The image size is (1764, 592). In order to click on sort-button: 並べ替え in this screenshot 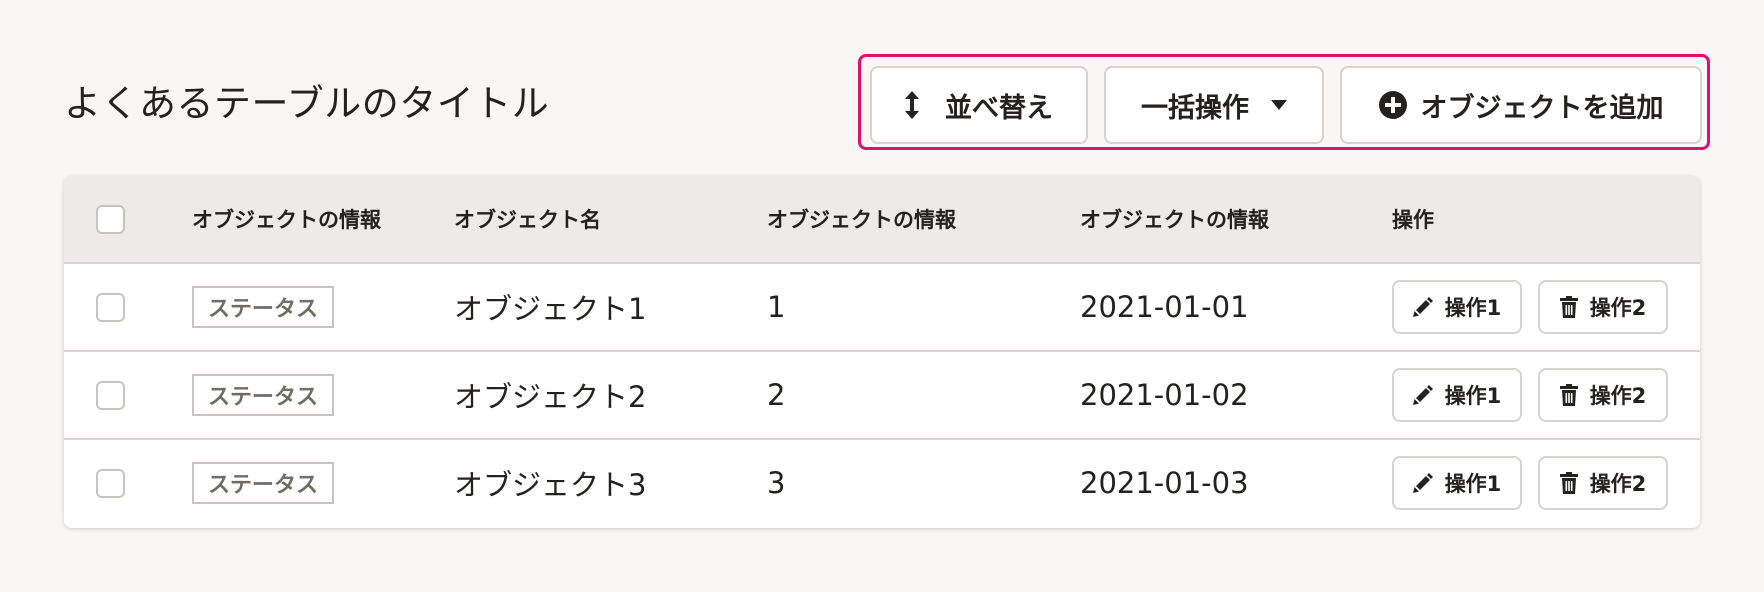, I will do `click(979, 105)`.